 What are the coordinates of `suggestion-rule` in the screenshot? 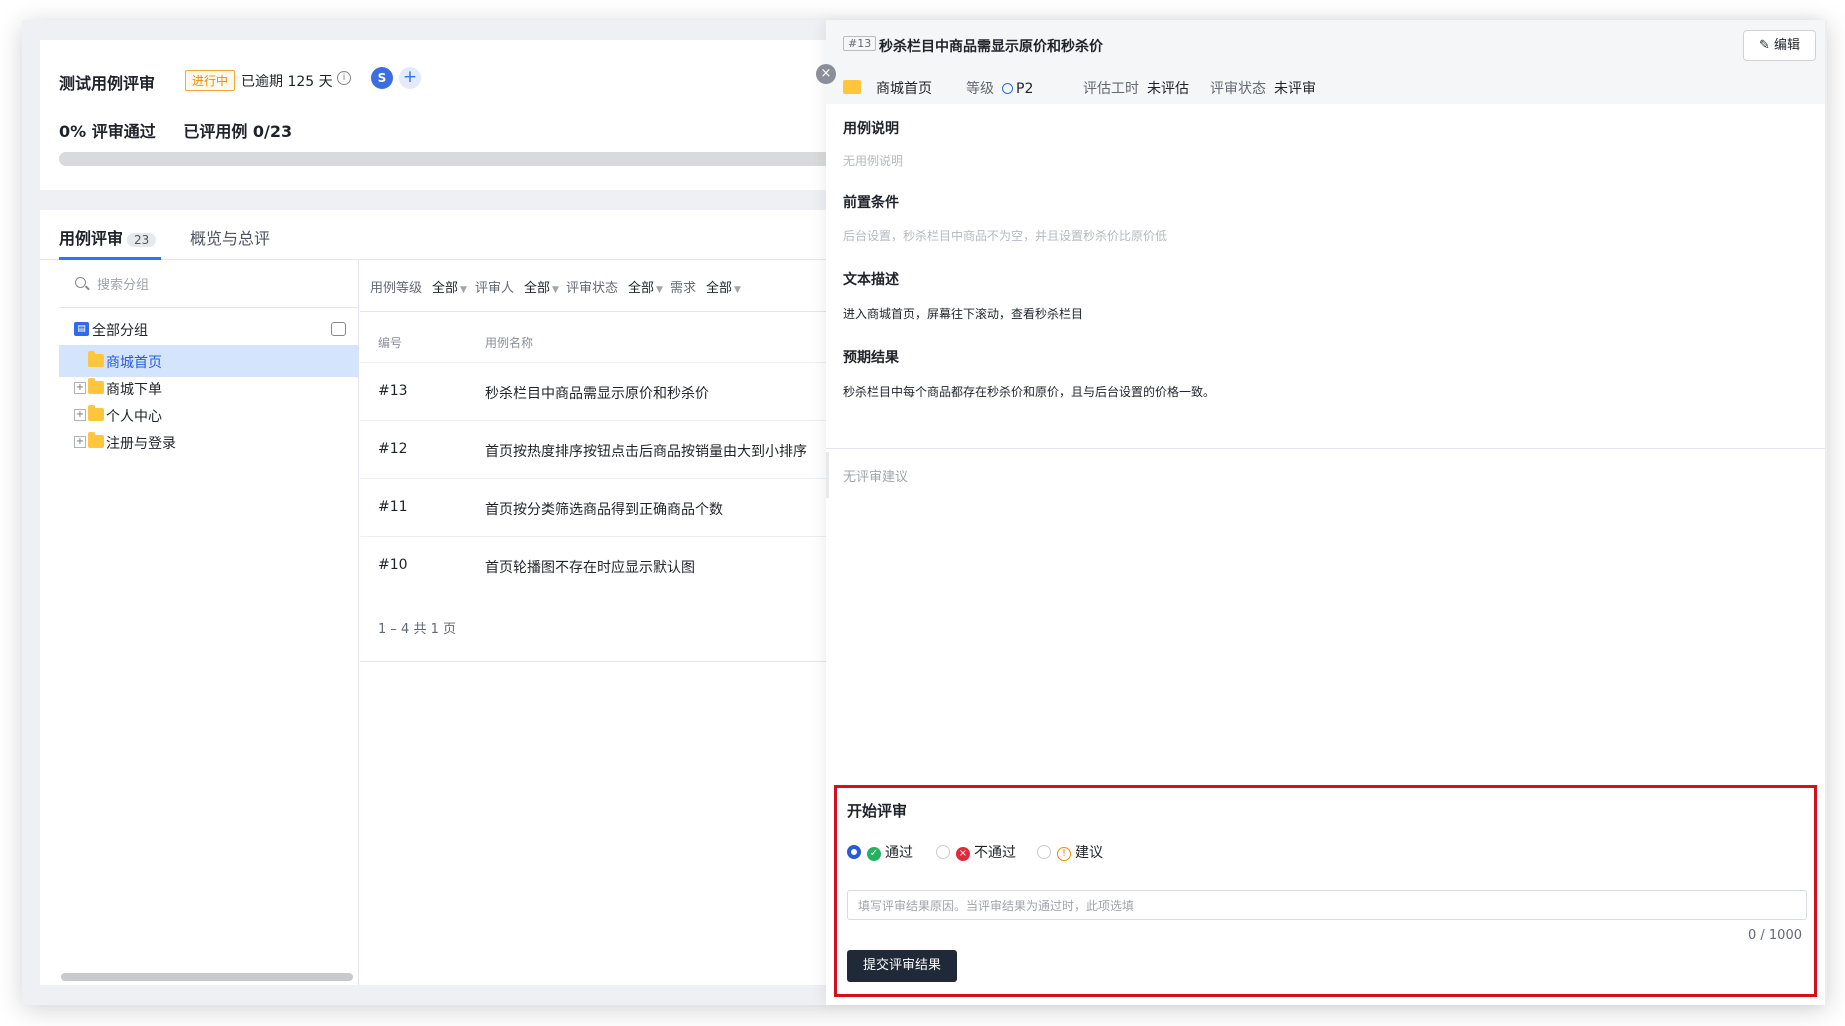 It's located at (827, 475).